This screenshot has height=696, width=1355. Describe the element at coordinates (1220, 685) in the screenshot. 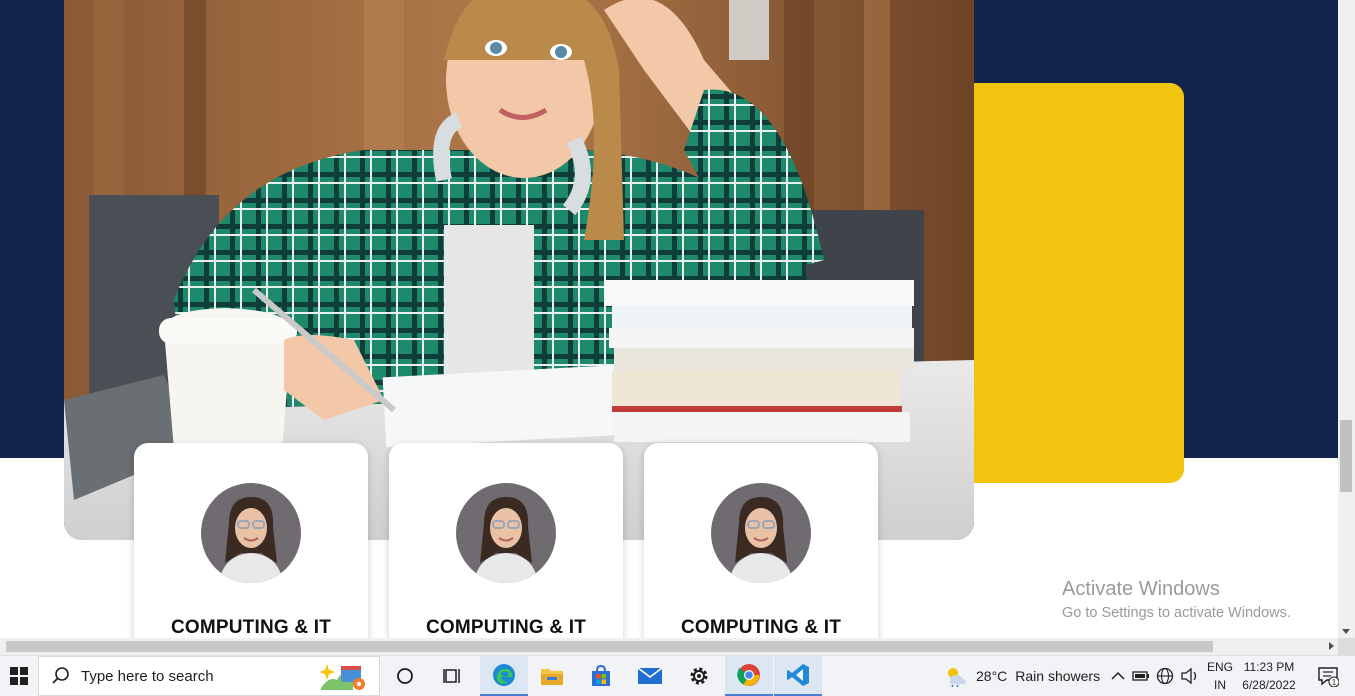

I see `language-region: IN` at that location.